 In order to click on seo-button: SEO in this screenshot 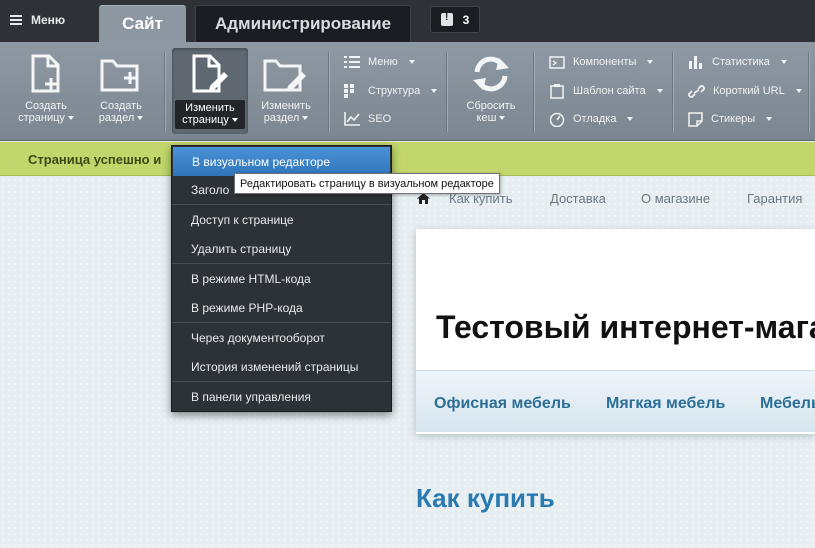, I will do `click(367, 119)`.